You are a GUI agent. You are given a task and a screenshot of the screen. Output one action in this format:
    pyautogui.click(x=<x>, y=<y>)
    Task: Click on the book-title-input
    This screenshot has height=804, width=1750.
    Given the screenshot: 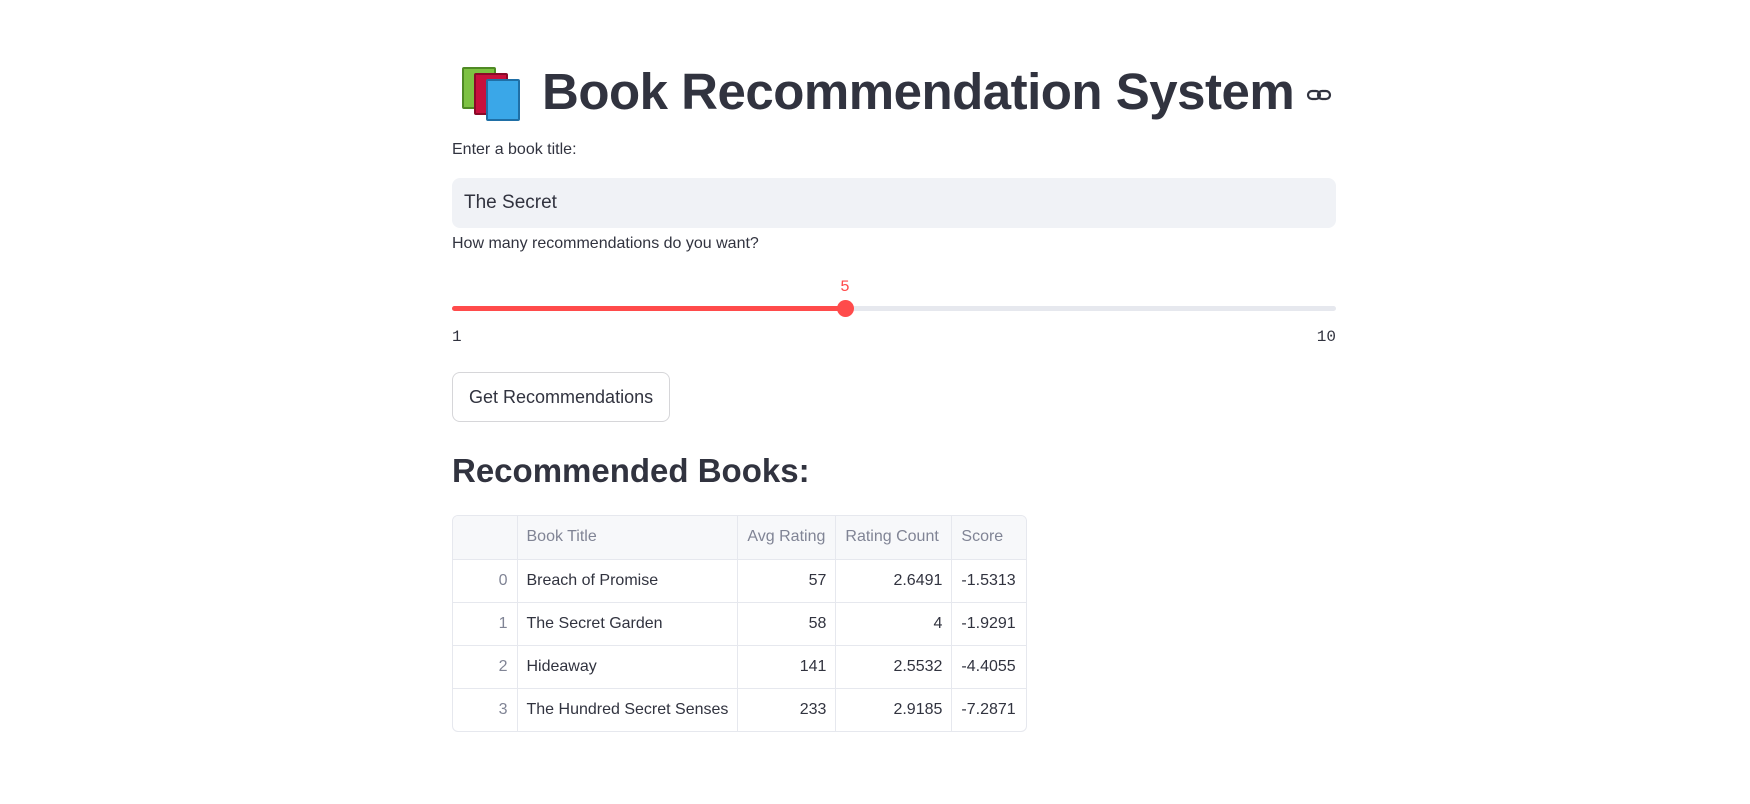 What is the action you would take?
    pyautogui.click(x=894, y=203)
    